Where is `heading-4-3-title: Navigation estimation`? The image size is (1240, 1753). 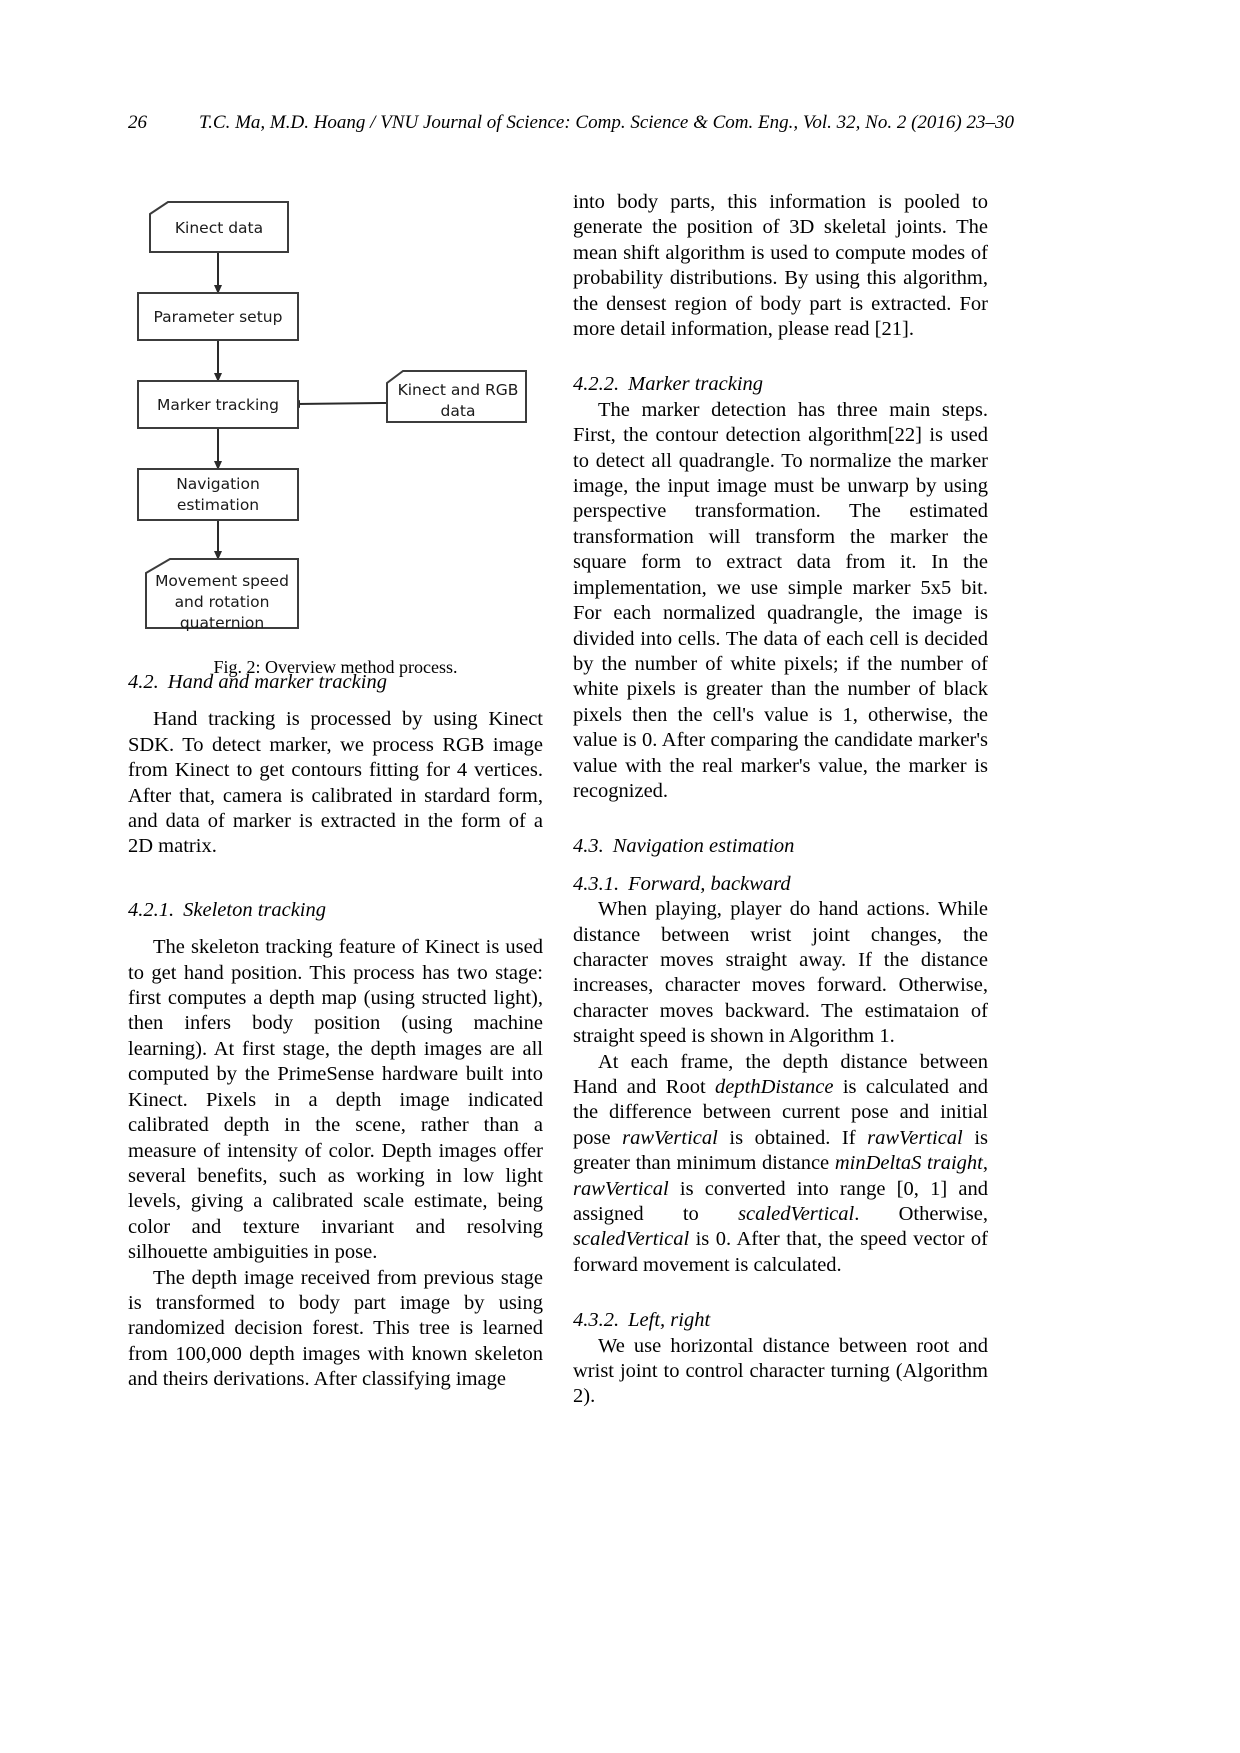
heading-4-3-title: Navigation estimation is located at coordinates (703, 846).